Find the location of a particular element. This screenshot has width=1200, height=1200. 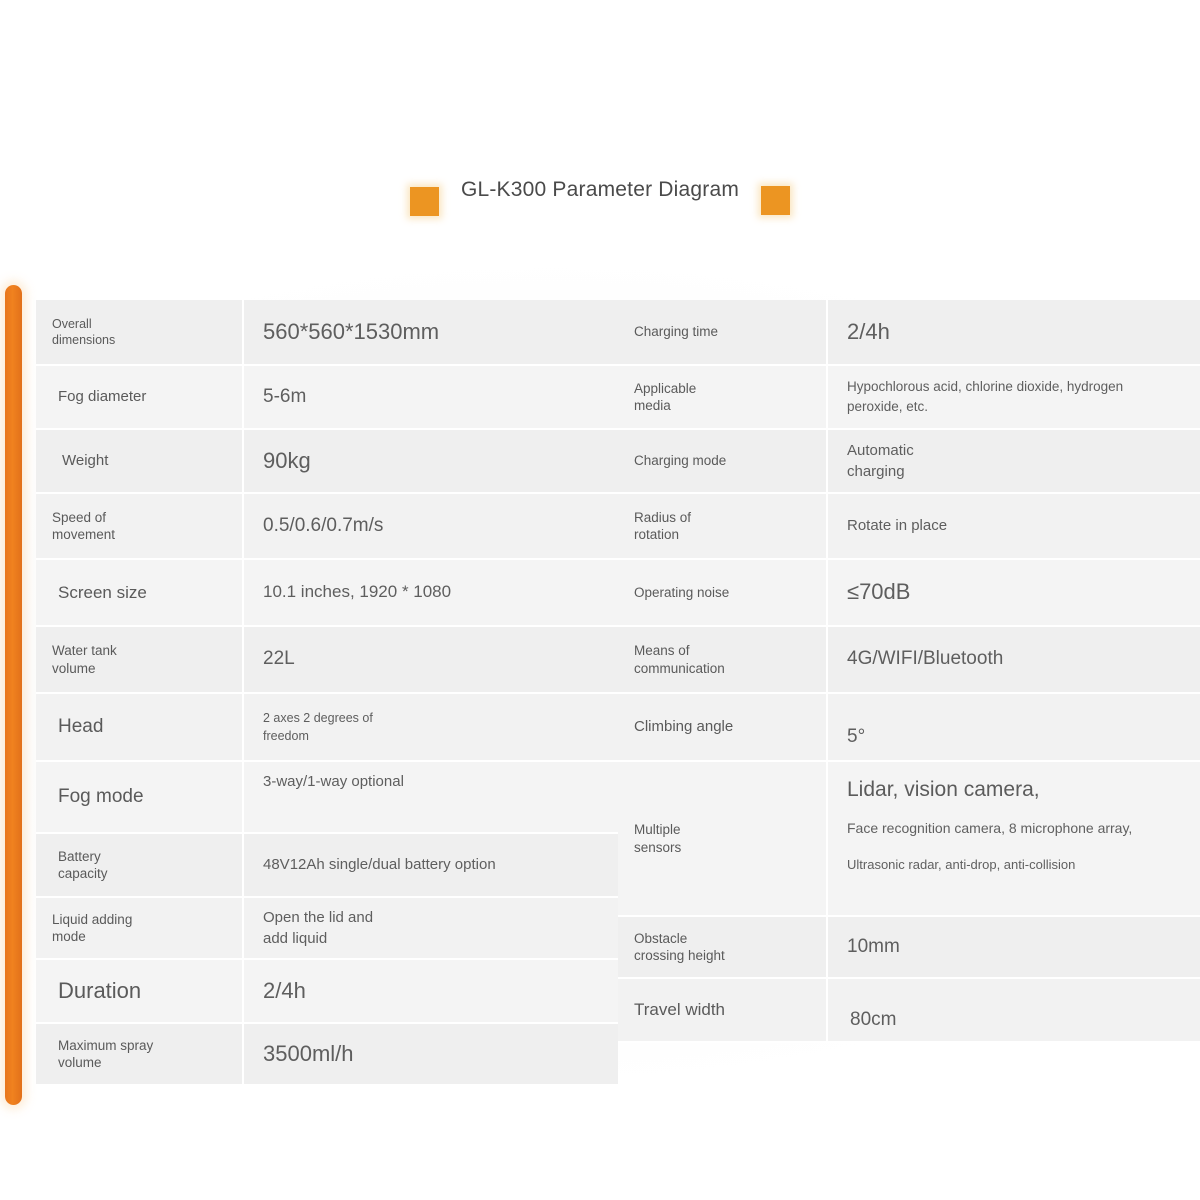

orange-accent-bar is located at coordinates (13, 695).